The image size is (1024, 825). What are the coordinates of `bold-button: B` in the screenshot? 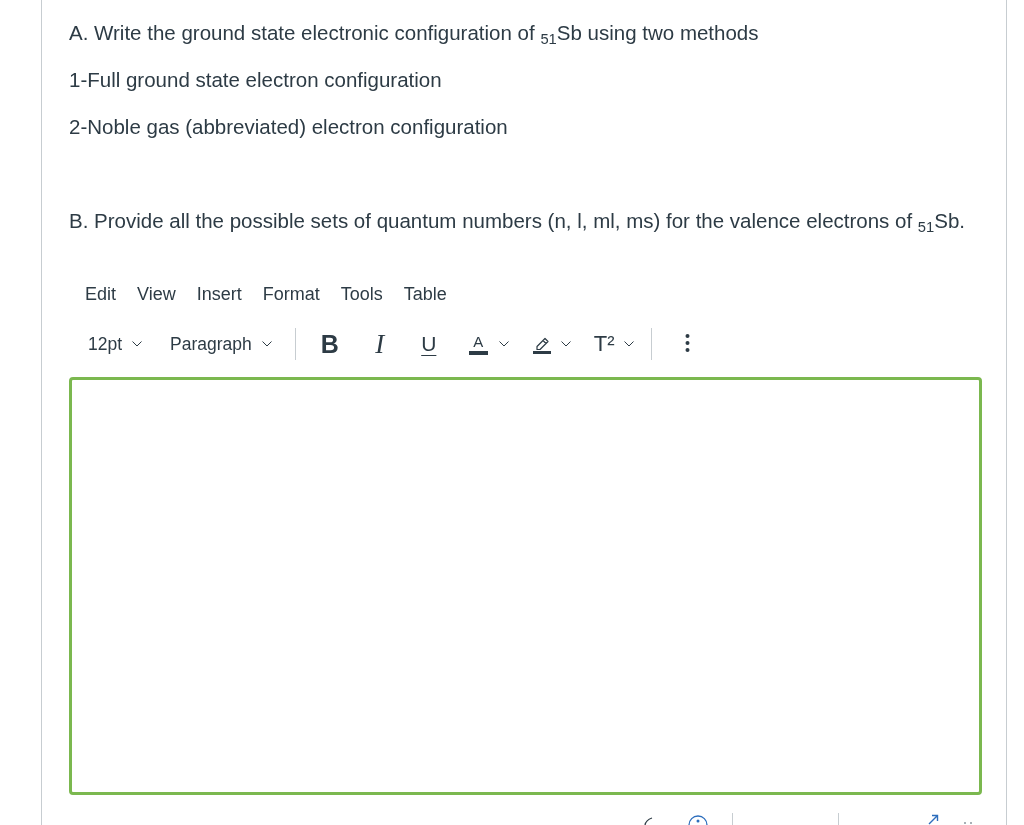 It's located at (329, 344).